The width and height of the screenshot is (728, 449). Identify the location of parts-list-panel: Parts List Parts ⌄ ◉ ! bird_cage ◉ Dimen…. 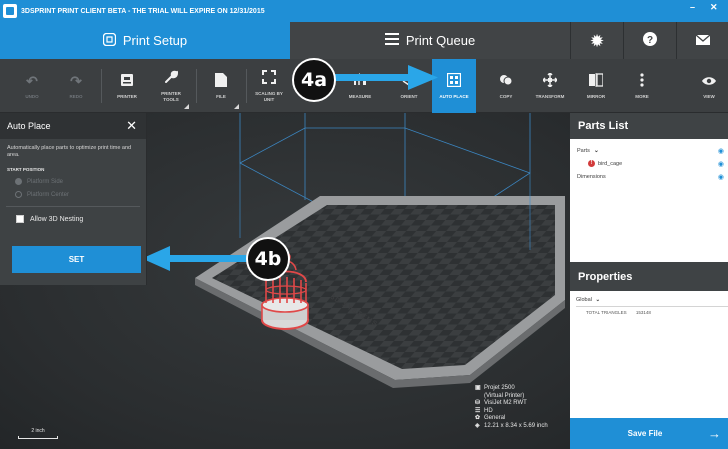
(649, 187).